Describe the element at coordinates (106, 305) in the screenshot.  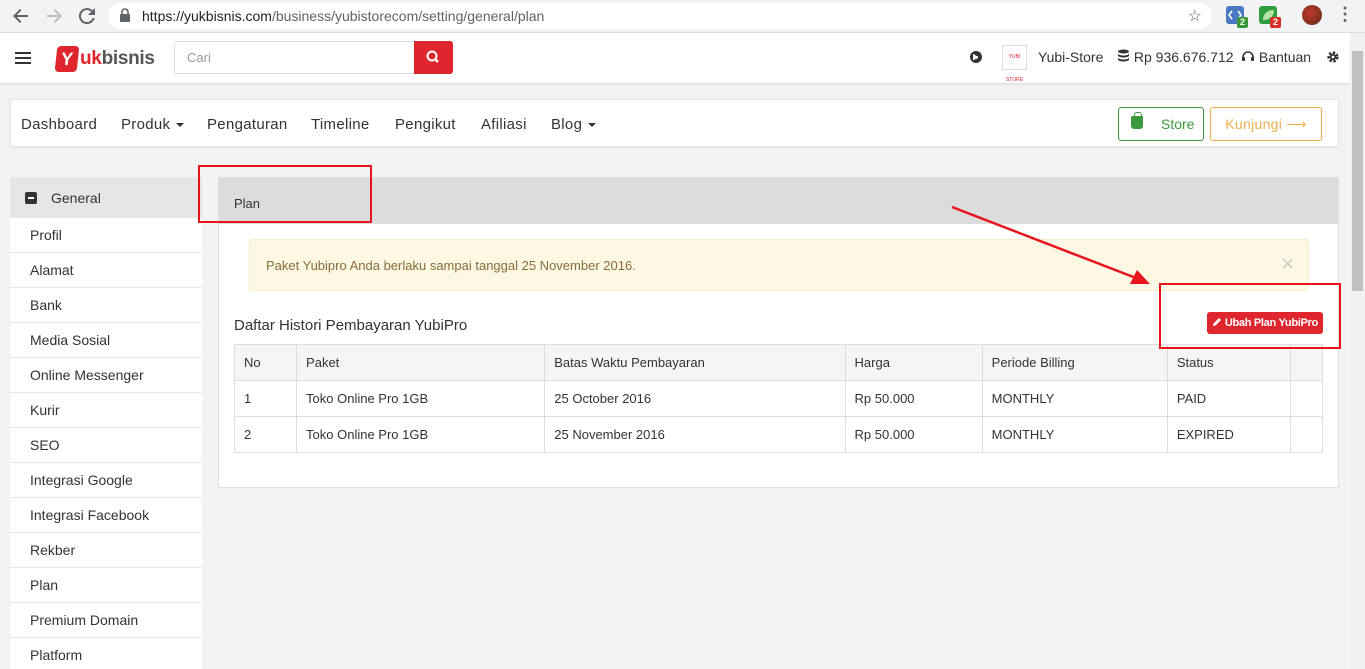
I see `sidebar-item-bank: Bank` at that location.